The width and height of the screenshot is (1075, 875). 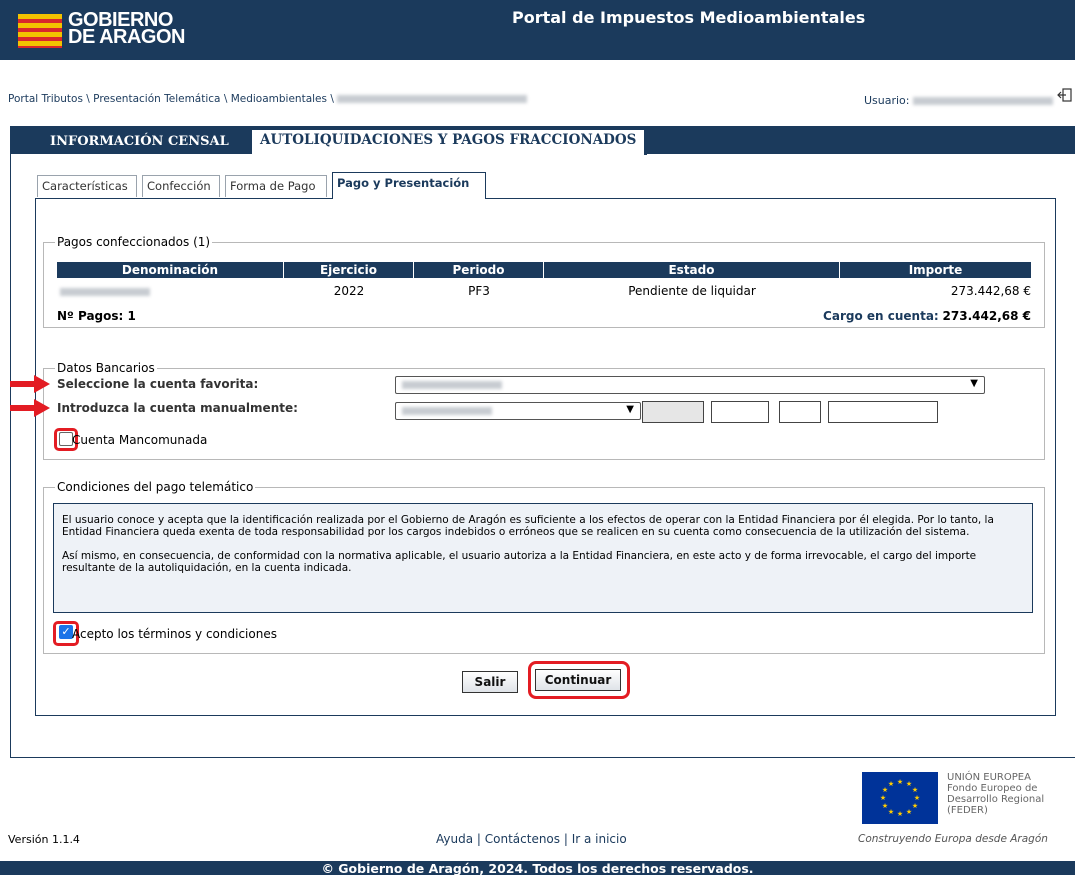 I want to click on eu-slogan: Construyendo Europa desde Aragón, so click(x=953, y=839).